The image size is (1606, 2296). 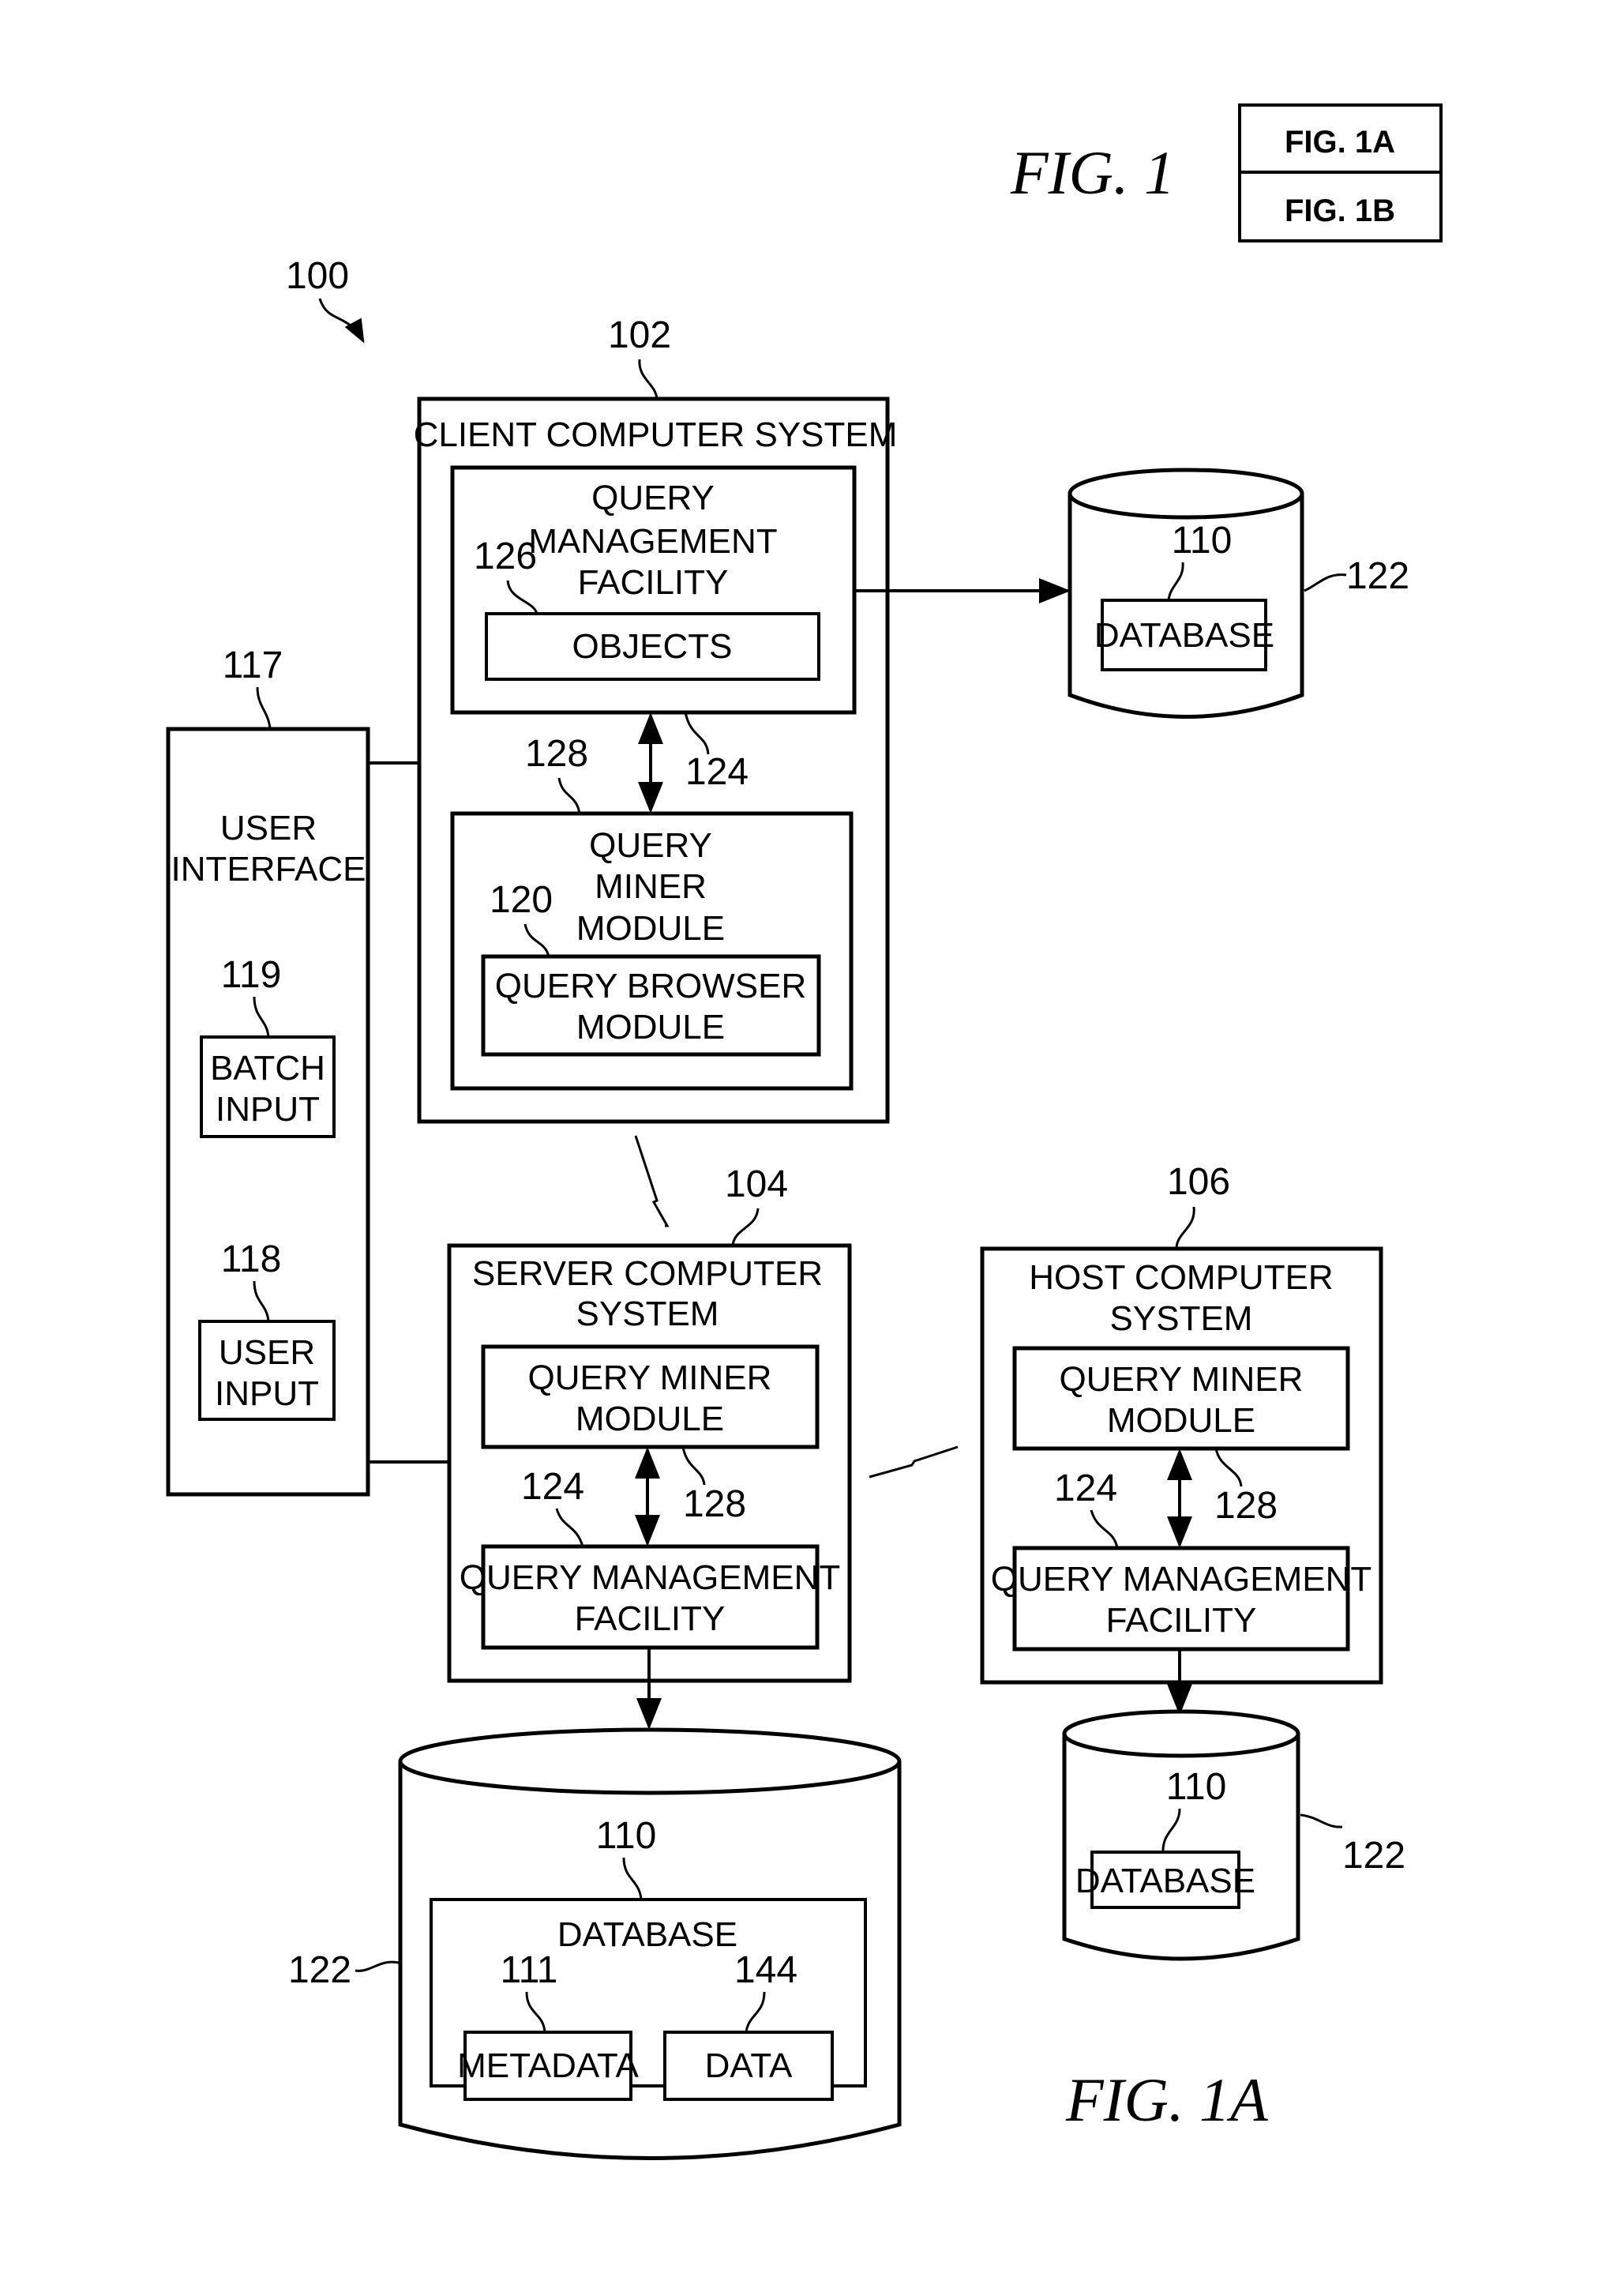 What do you see at coordinates (548, 2065) in the screenshot?
I see `metadata-label: METADATA` at bounding box center [548, 2065].